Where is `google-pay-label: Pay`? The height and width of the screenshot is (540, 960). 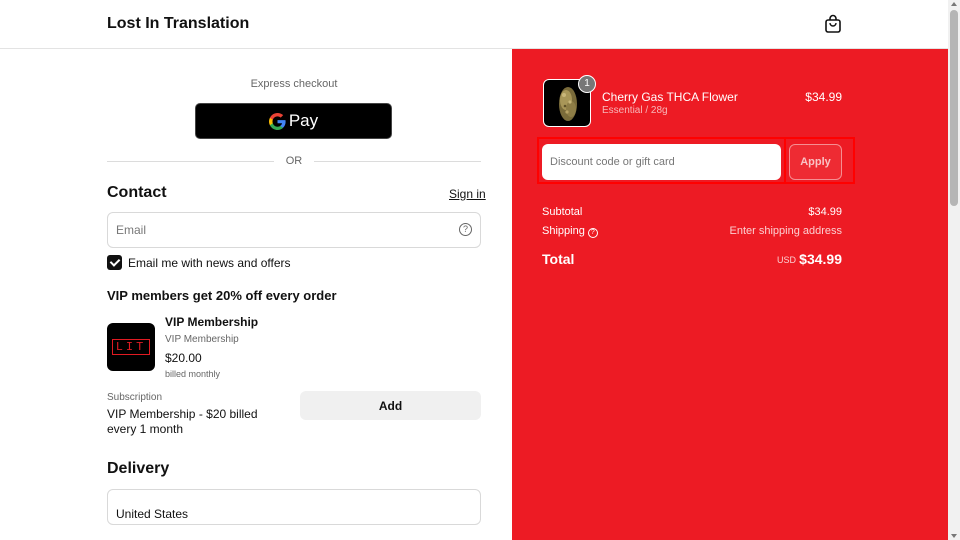
google-pay-label: Pay is located at coordinates (303, 120).